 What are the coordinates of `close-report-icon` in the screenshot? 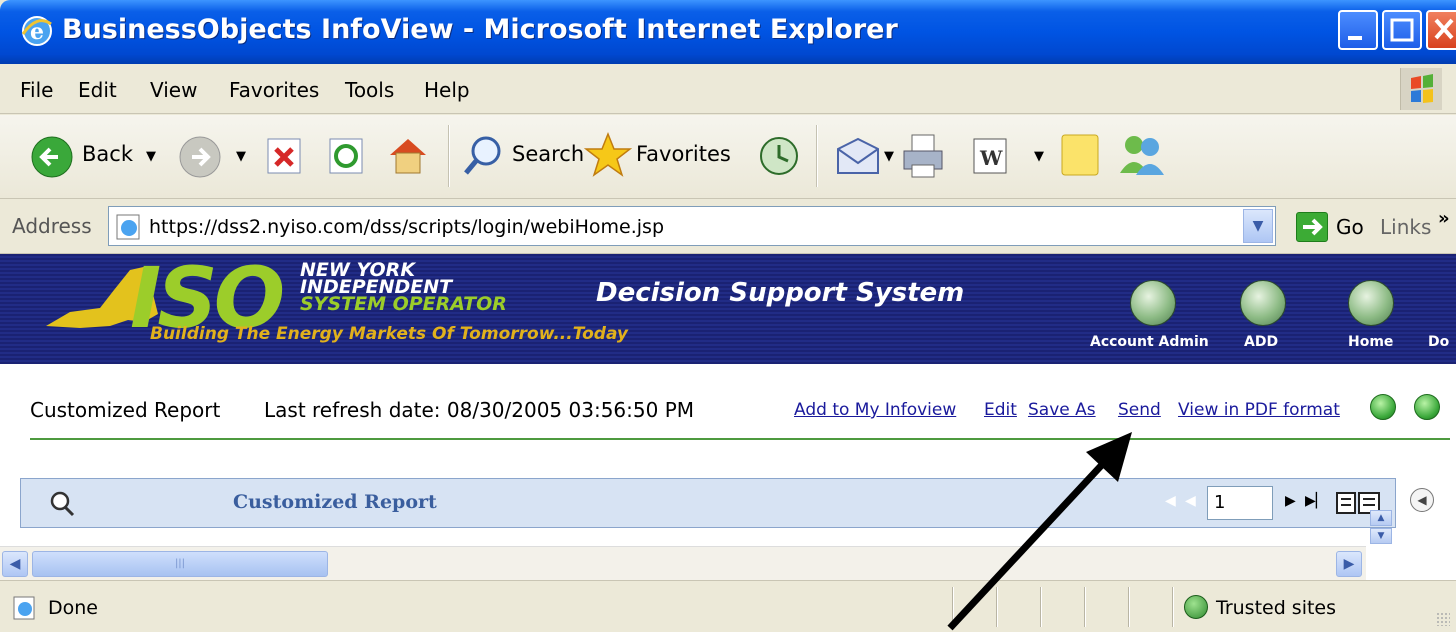 It's located at (1427, 407).